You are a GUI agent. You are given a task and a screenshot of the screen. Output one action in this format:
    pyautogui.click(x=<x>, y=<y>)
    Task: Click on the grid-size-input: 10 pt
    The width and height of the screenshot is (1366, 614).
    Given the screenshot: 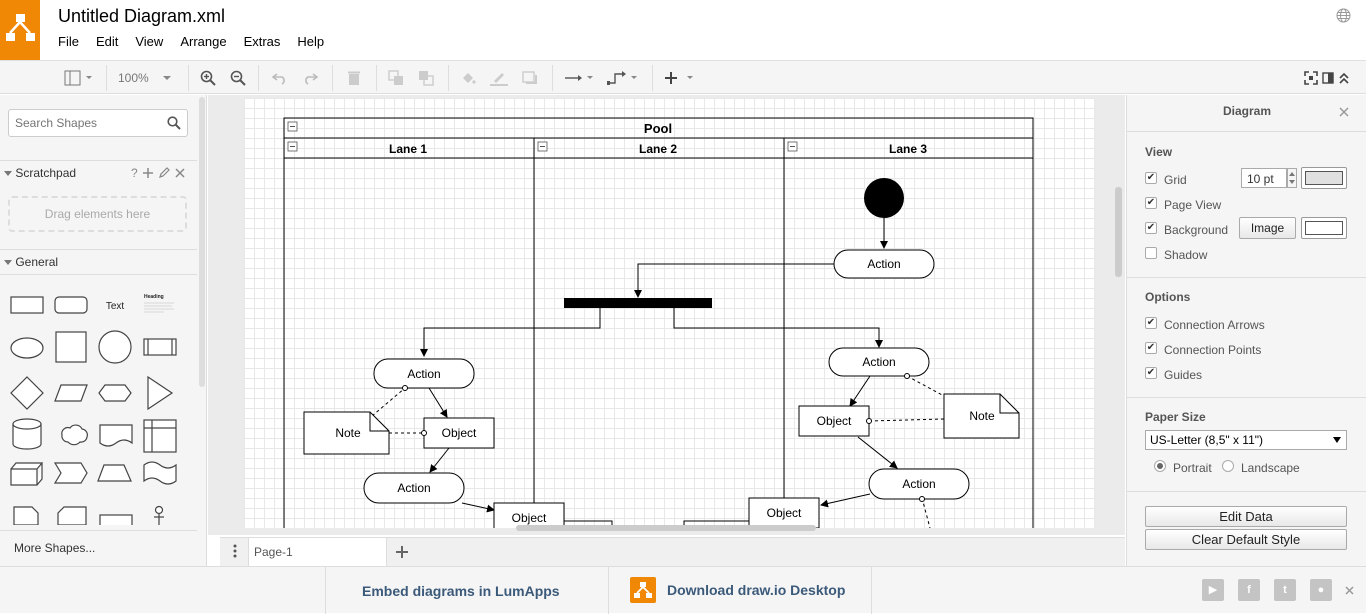 What is the action you would take?
    pyautogui.click(x=1264, y=178)
    